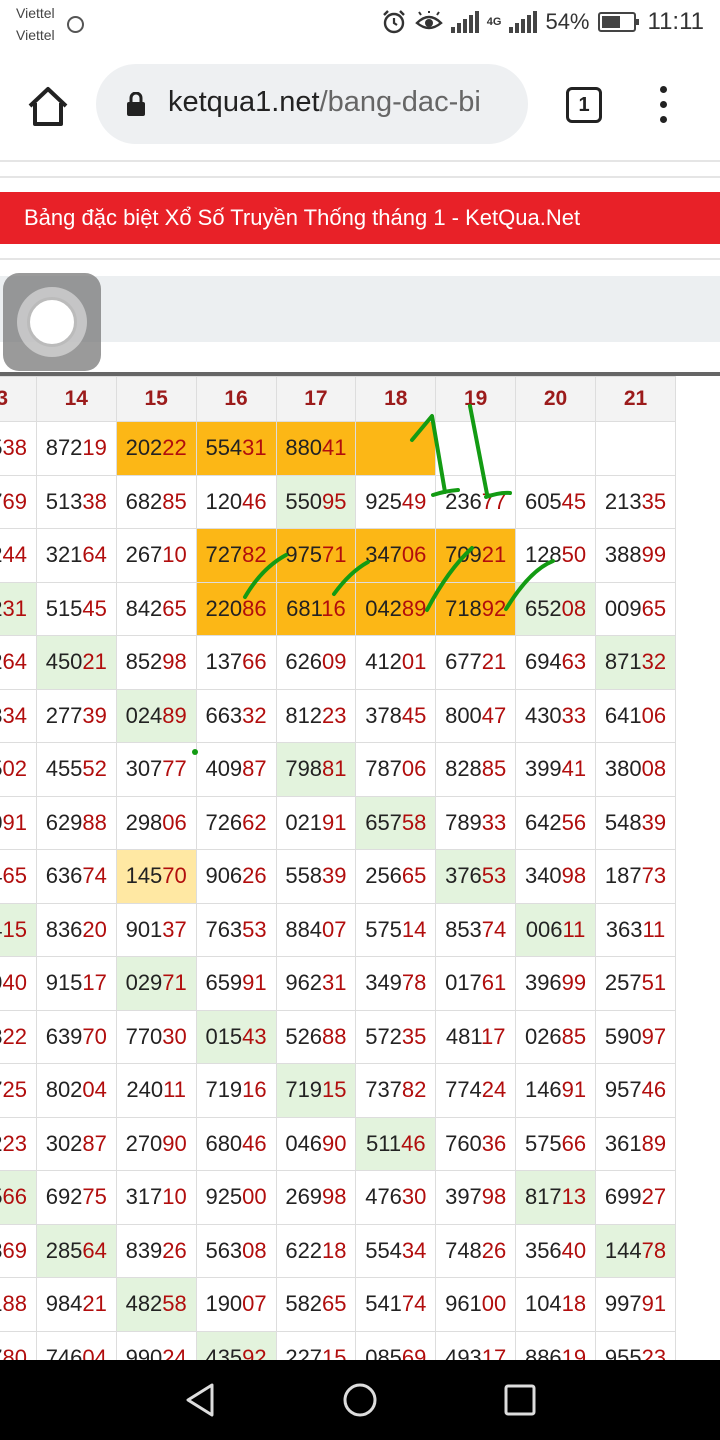  I want to click on result-prefix: 146, so click(543, 1090).